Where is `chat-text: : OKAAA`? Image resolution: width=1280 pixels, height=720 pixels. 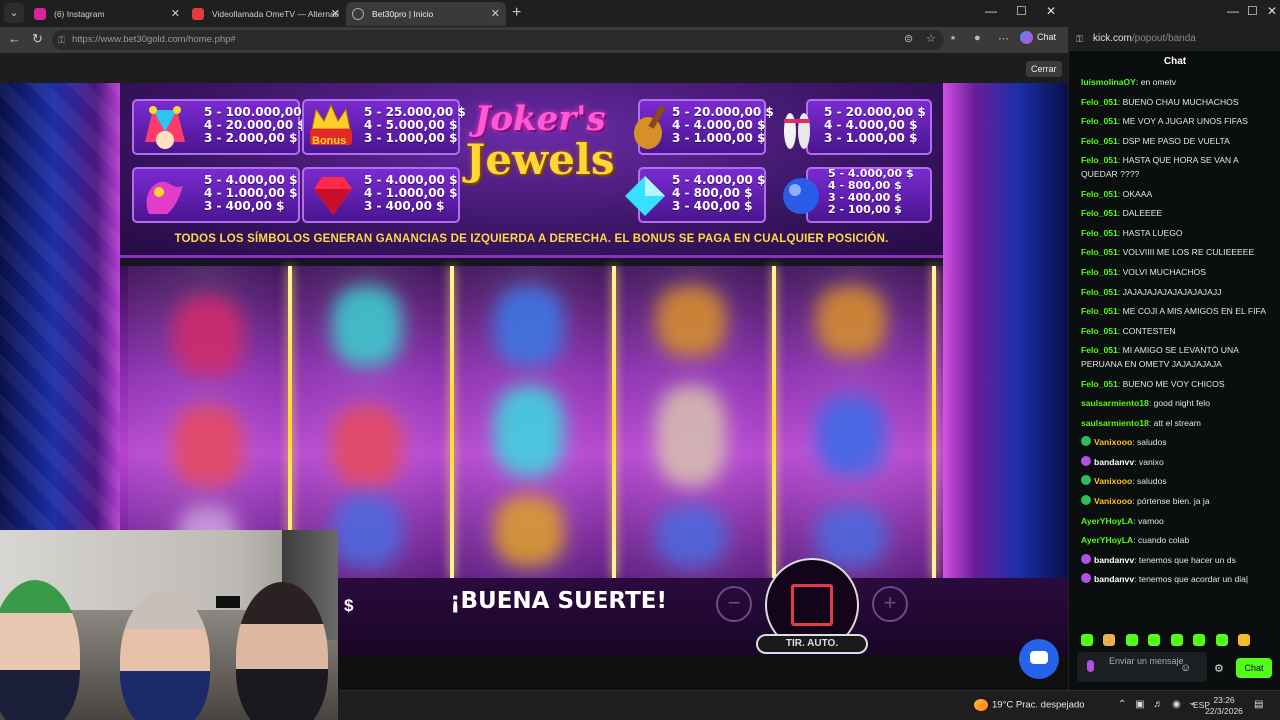 chat-text: : OKAAA is located at coordinates (1135, 193).